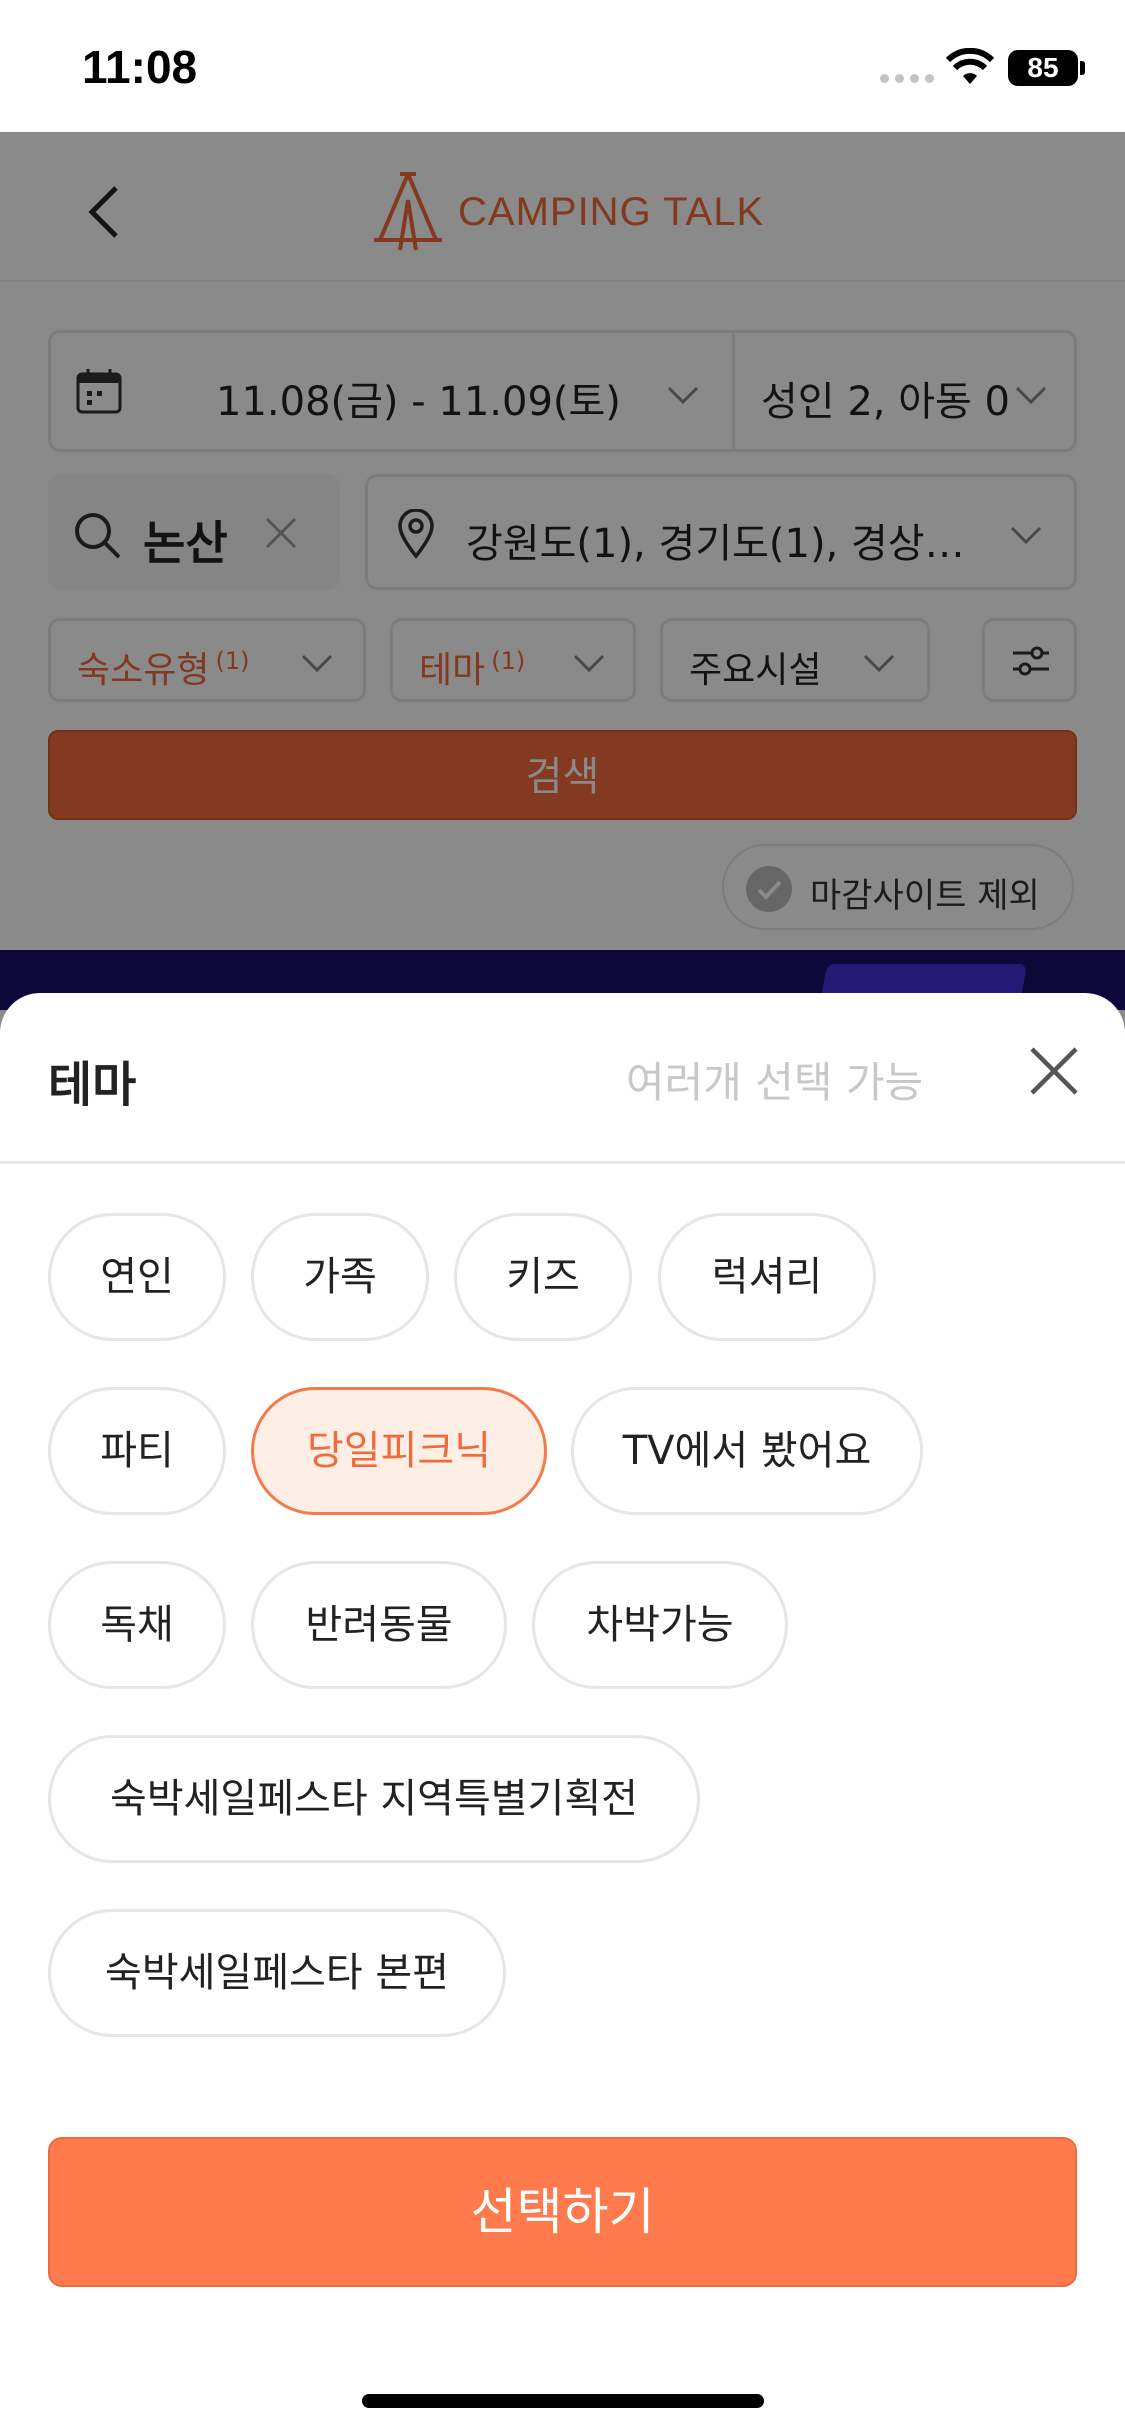 The width and height of the screenshot is (1125, 2436). Describe the element at coordinates (1082, 68) in the screenshot. I see `battery-tip` at that location.